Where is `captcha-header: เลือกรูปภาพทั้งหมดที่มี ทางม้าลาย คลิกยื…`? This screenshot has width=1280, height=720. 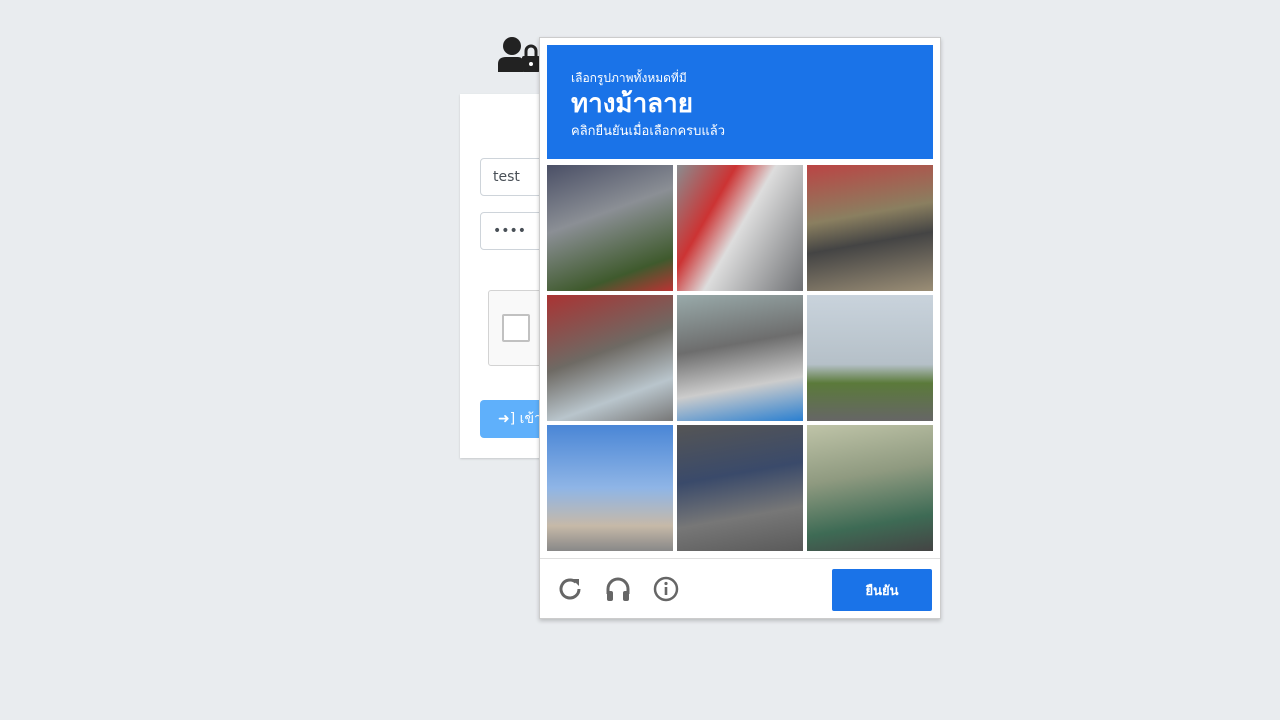
captcha-header: เลือกรูปภาพทั้งหมดที่มี ทางม้าลาย คลิกยื… is located at coordinates (740, 102).